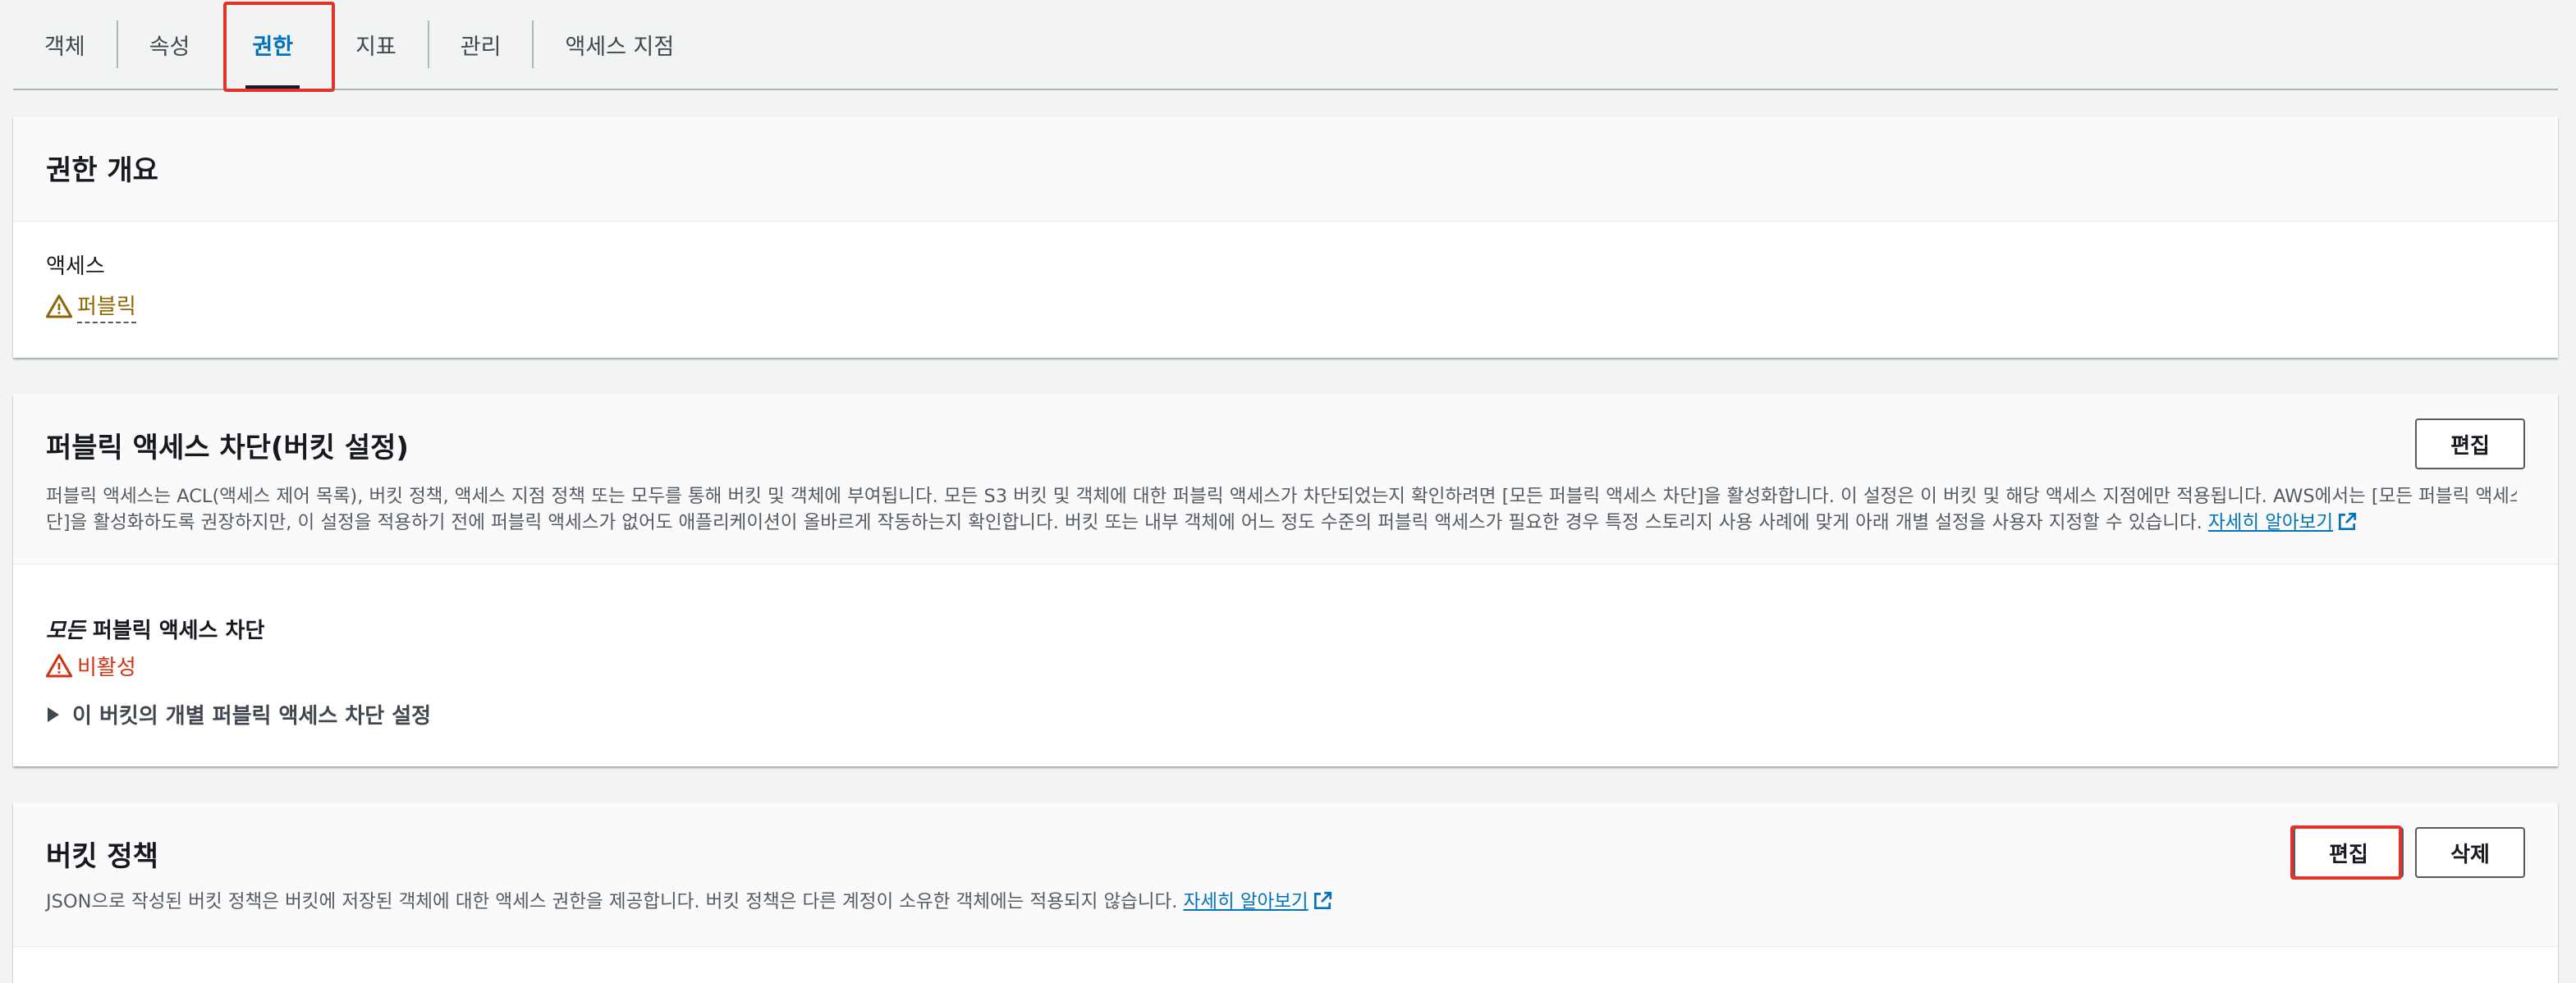 Image resolution: width=2576 pixels, height=983 pixels. I want to click on status-value: 비활성, so click(106, 668).